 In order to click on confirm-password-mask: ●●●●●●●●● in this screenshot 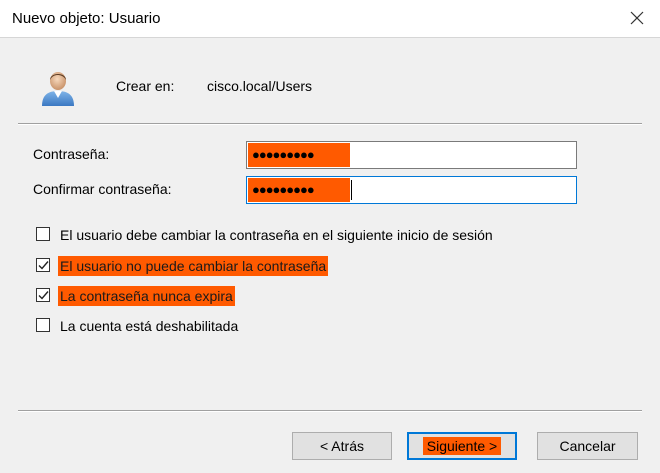, I will do `click(299, 190)`.